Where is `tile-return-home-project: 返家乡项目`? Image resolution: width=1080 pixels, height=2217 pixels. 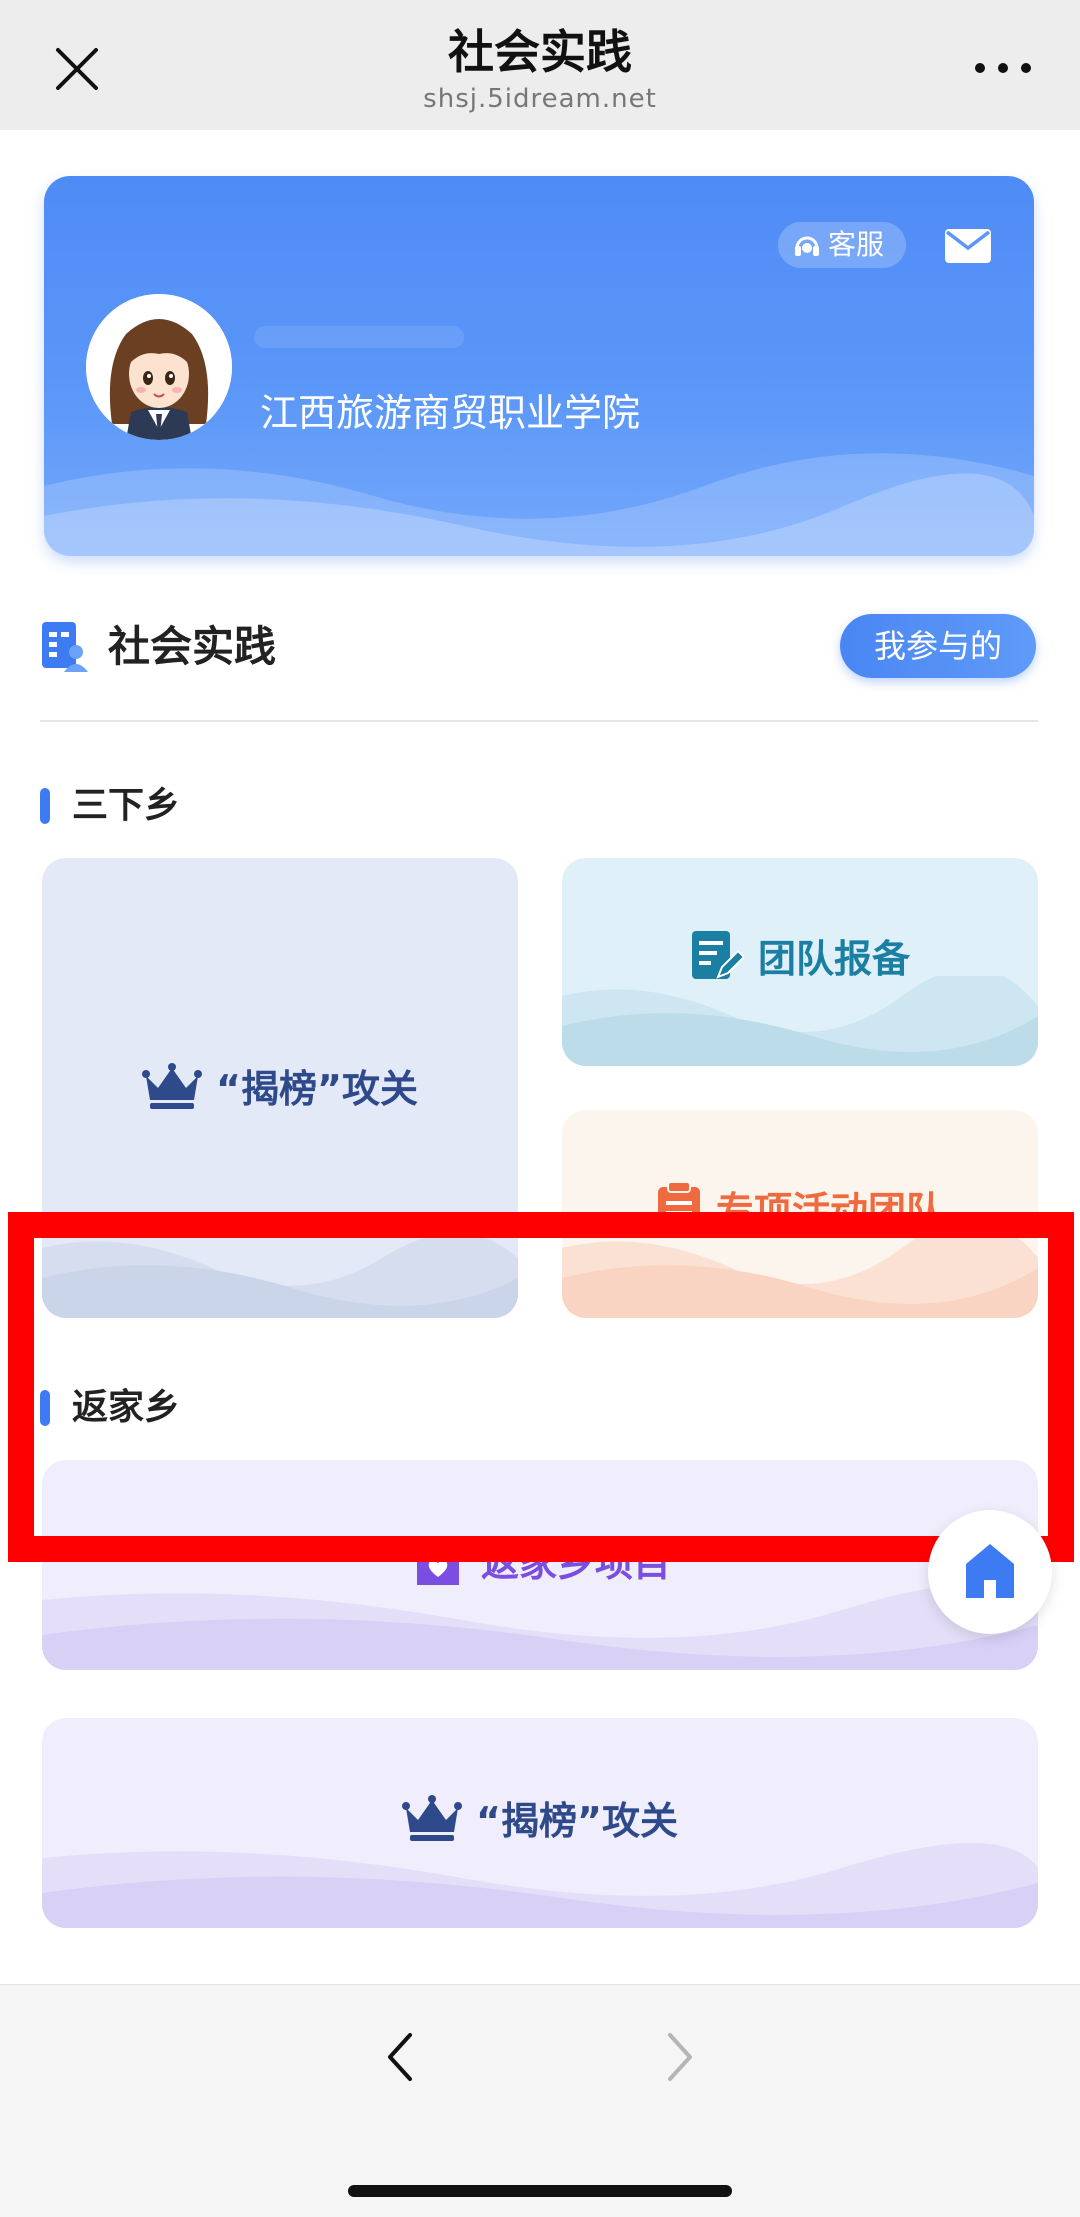
tile-return-home-project: 返家乡项目 is located at coordinates (540, 1565).